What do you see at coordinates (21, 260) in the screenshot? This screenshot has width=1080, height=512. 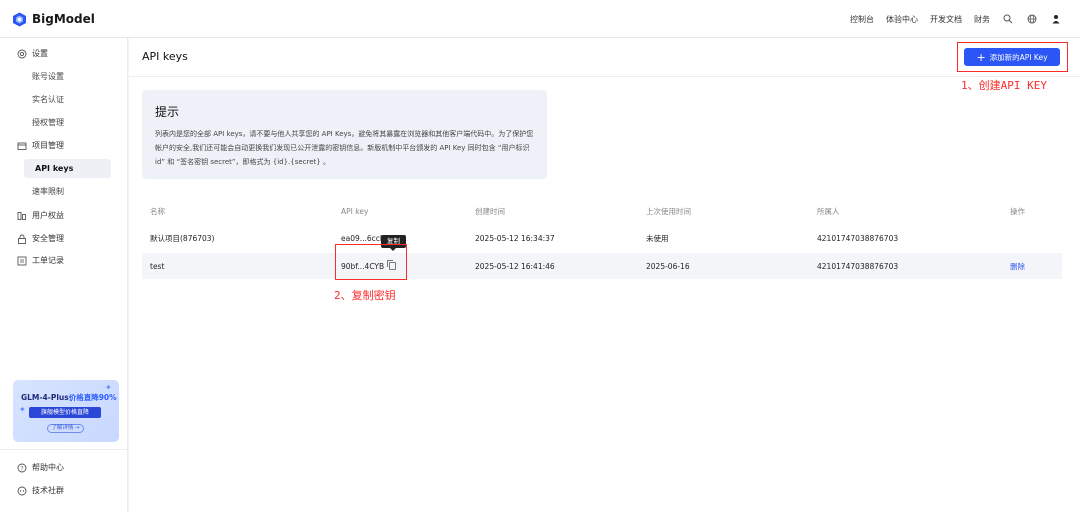 I see `ticket-icon` at bounding box center [21, 260].